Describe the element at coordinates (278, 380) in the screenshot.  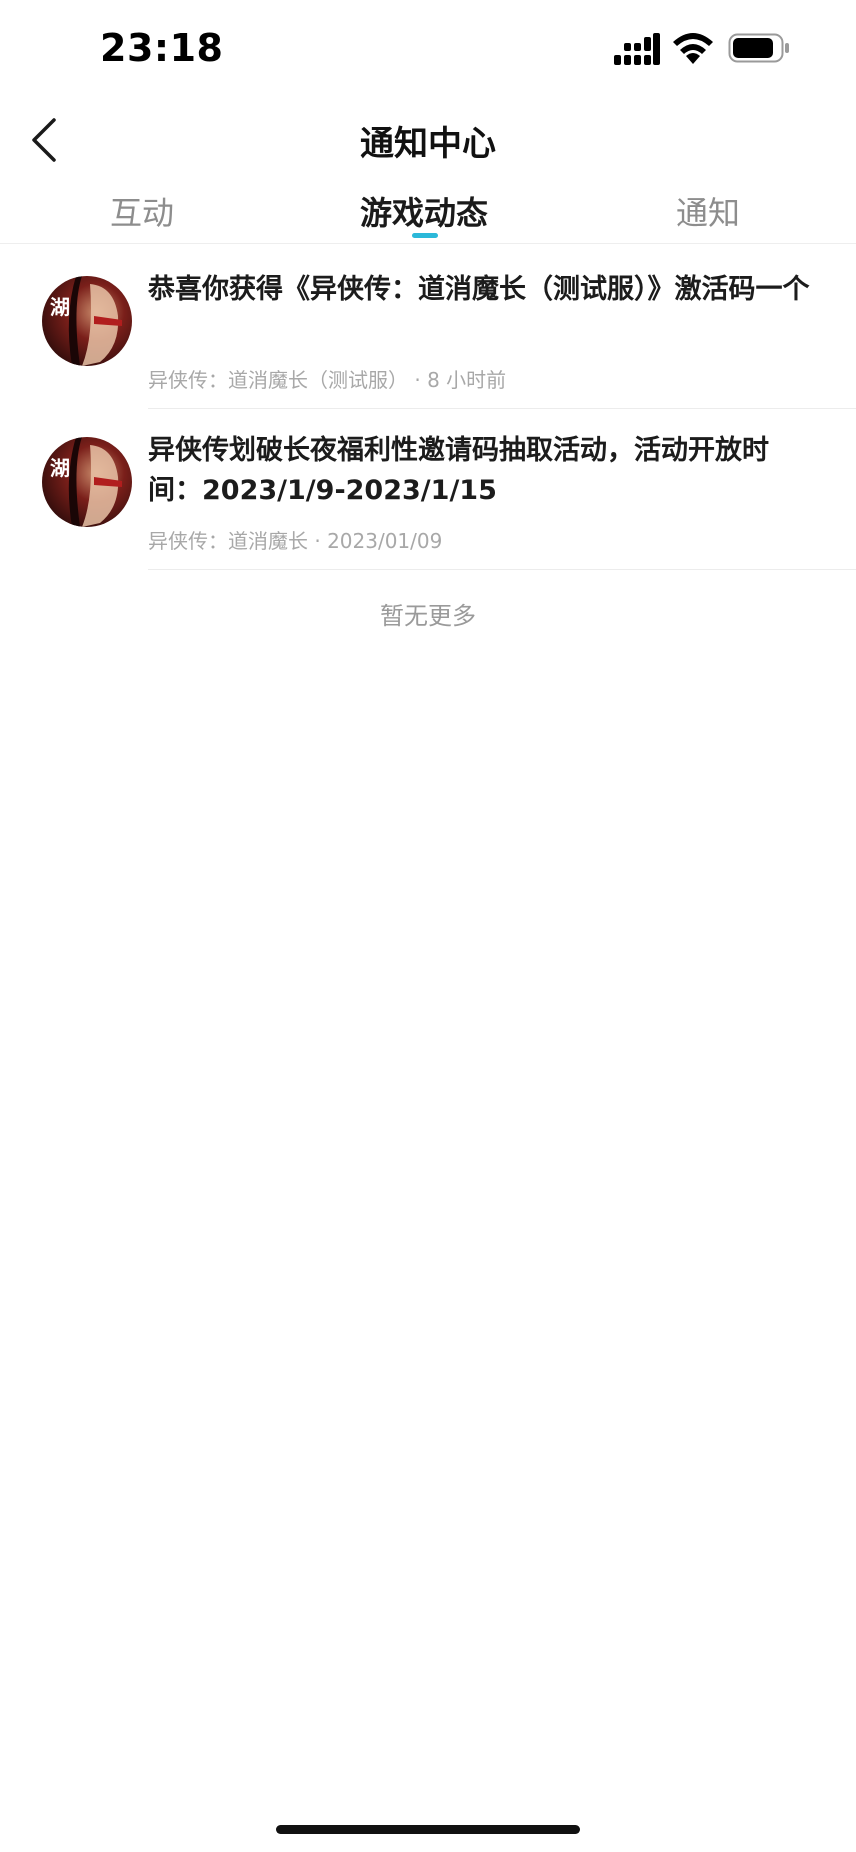
I see `notification-source: 异侠传：道消魔长（测试服）` at that location.